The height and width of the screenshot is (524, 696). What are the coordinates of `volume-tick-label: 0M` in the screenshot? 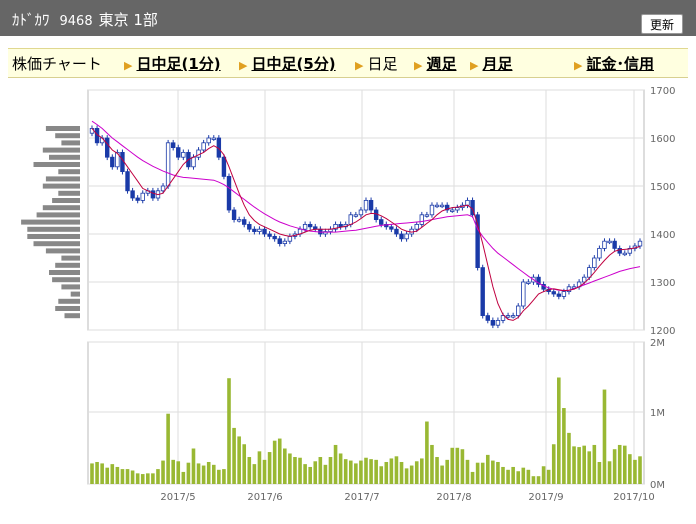 It's located at (657, 485).